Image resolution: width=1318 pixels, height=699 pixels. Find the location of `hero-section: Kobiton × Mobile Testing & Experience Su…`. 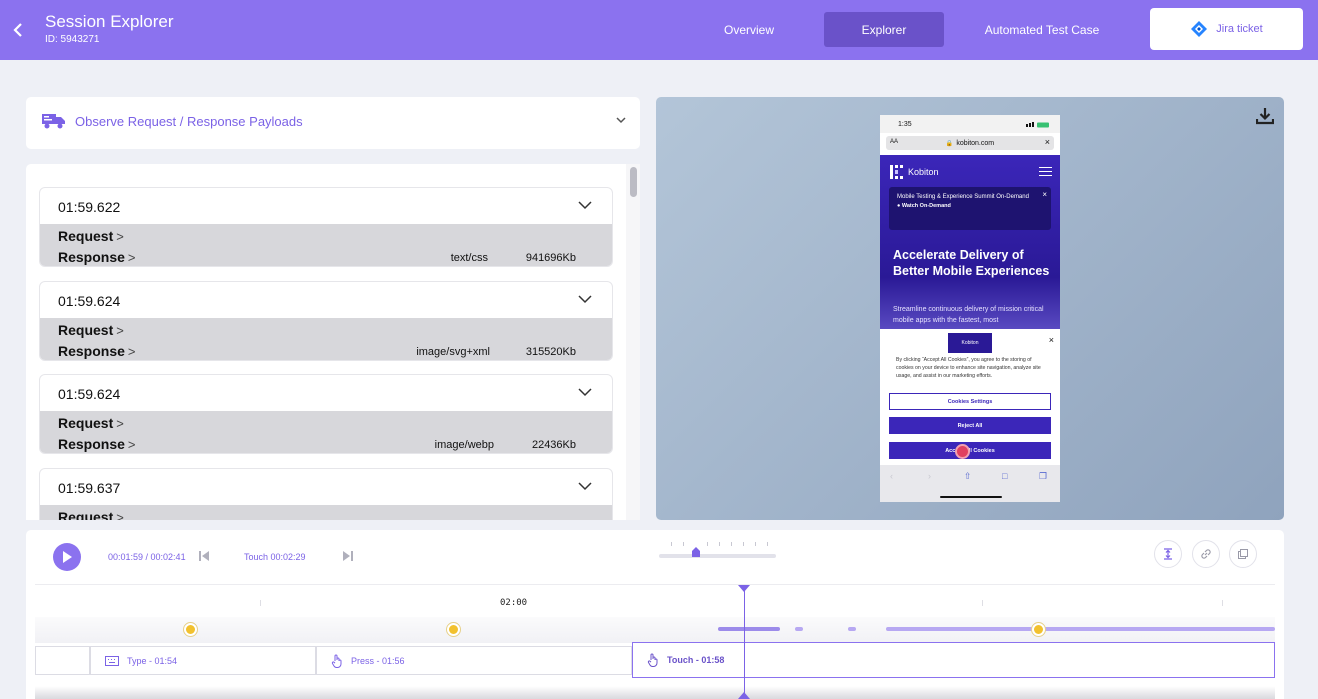

hero-section: Kobiton × Mobile Testing & Experience Su… is located at coordinates (970, 242).